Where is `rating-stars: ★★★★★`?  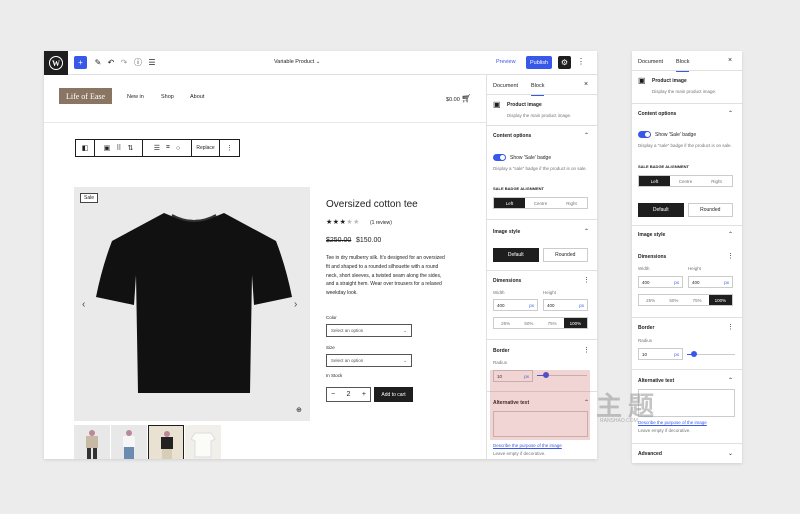 rating-stars: ★★★★★ is located at coordinates (343, 222).